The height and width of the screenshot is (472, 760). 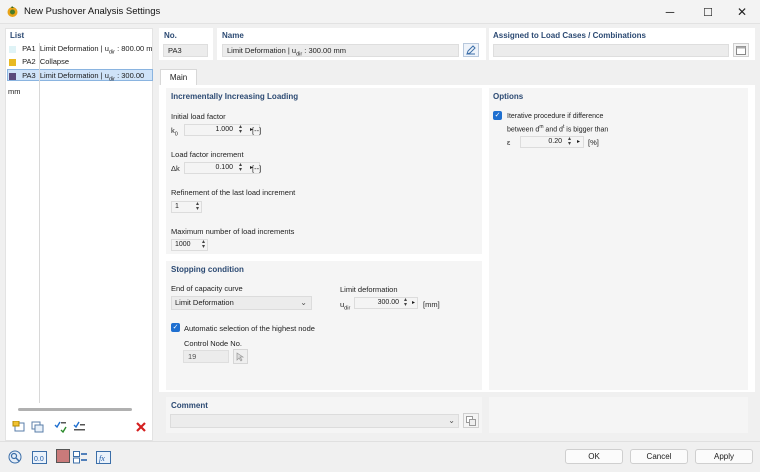 What do you see at coordinates (213, 343) in the screenshot?
I see `control-node-label: Control Node No.` at bounding box center [213, 343].